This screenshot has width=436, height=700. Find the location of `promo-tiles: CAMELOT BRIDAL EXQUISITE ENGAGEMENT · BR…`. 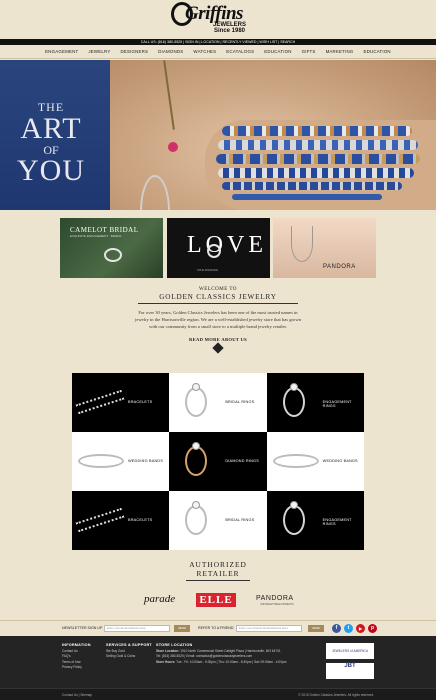

promo-tiles: CAMELOT BRIDAL EXQUISITE ENGAGEMENT · BR… is located at coordinates (218, 248).